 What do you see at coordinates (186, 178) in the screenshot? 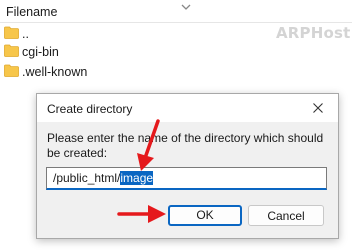
I see `directory-name-input: /public_html/image` at bounding box center [186, 178].